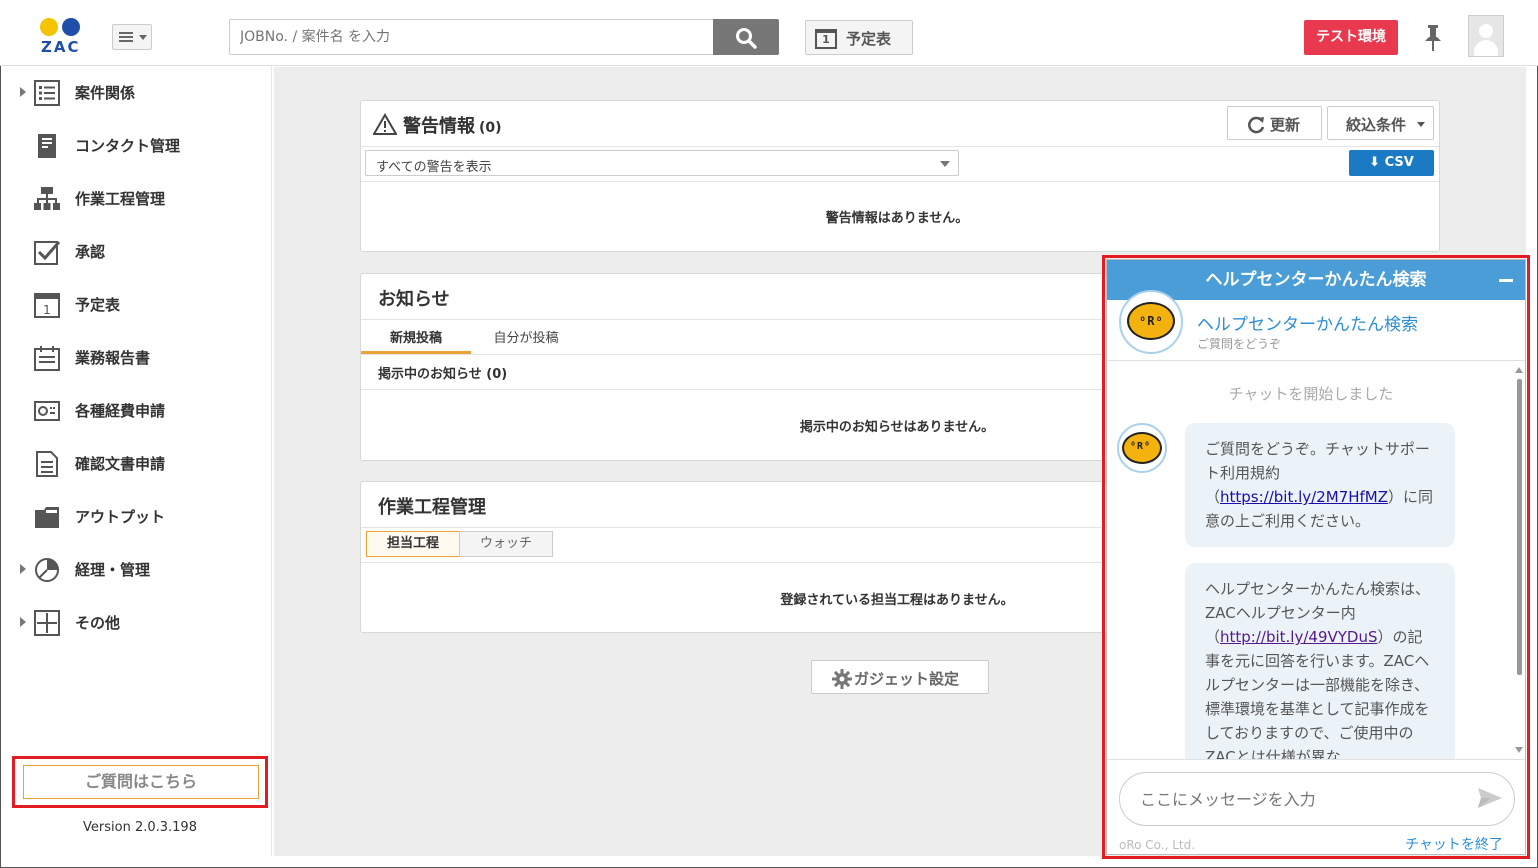 Image resolution: width=1538 pixels, height=868 pixels. Describe the element at coordinates (1433, 38) in the screenshot. I see `pin-icon` at that location.